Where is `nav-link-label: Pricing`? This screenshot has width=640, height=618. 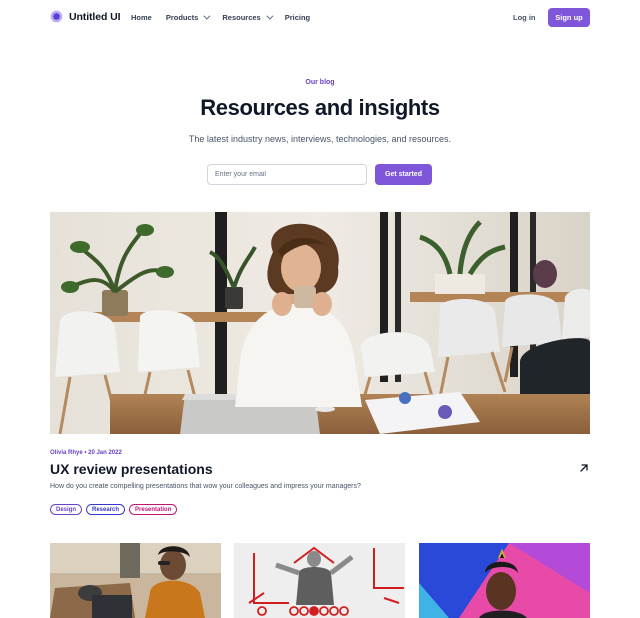 nav-link-label: Pricing is located at coordinates (297, 17).